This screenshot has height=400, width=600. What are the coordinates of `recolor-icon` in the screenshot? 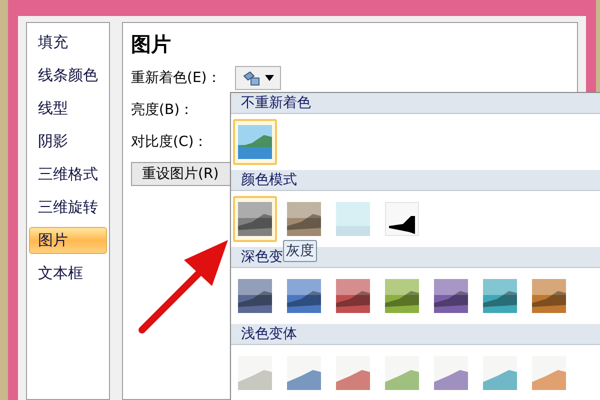 It's located at (251, 78).